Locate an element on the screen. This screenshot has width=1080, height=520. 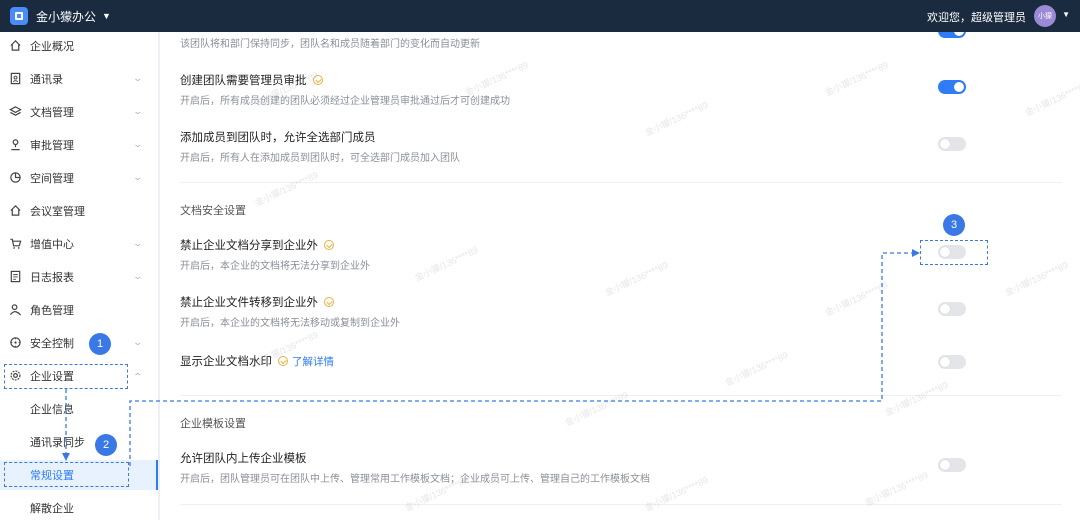
app-name: 金小獴办公 is located at coordinates (66, 16).